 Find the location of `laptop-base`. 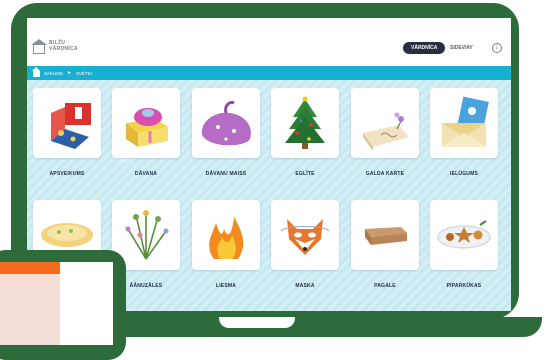

laptop-base is located at coordinates (319, 327).